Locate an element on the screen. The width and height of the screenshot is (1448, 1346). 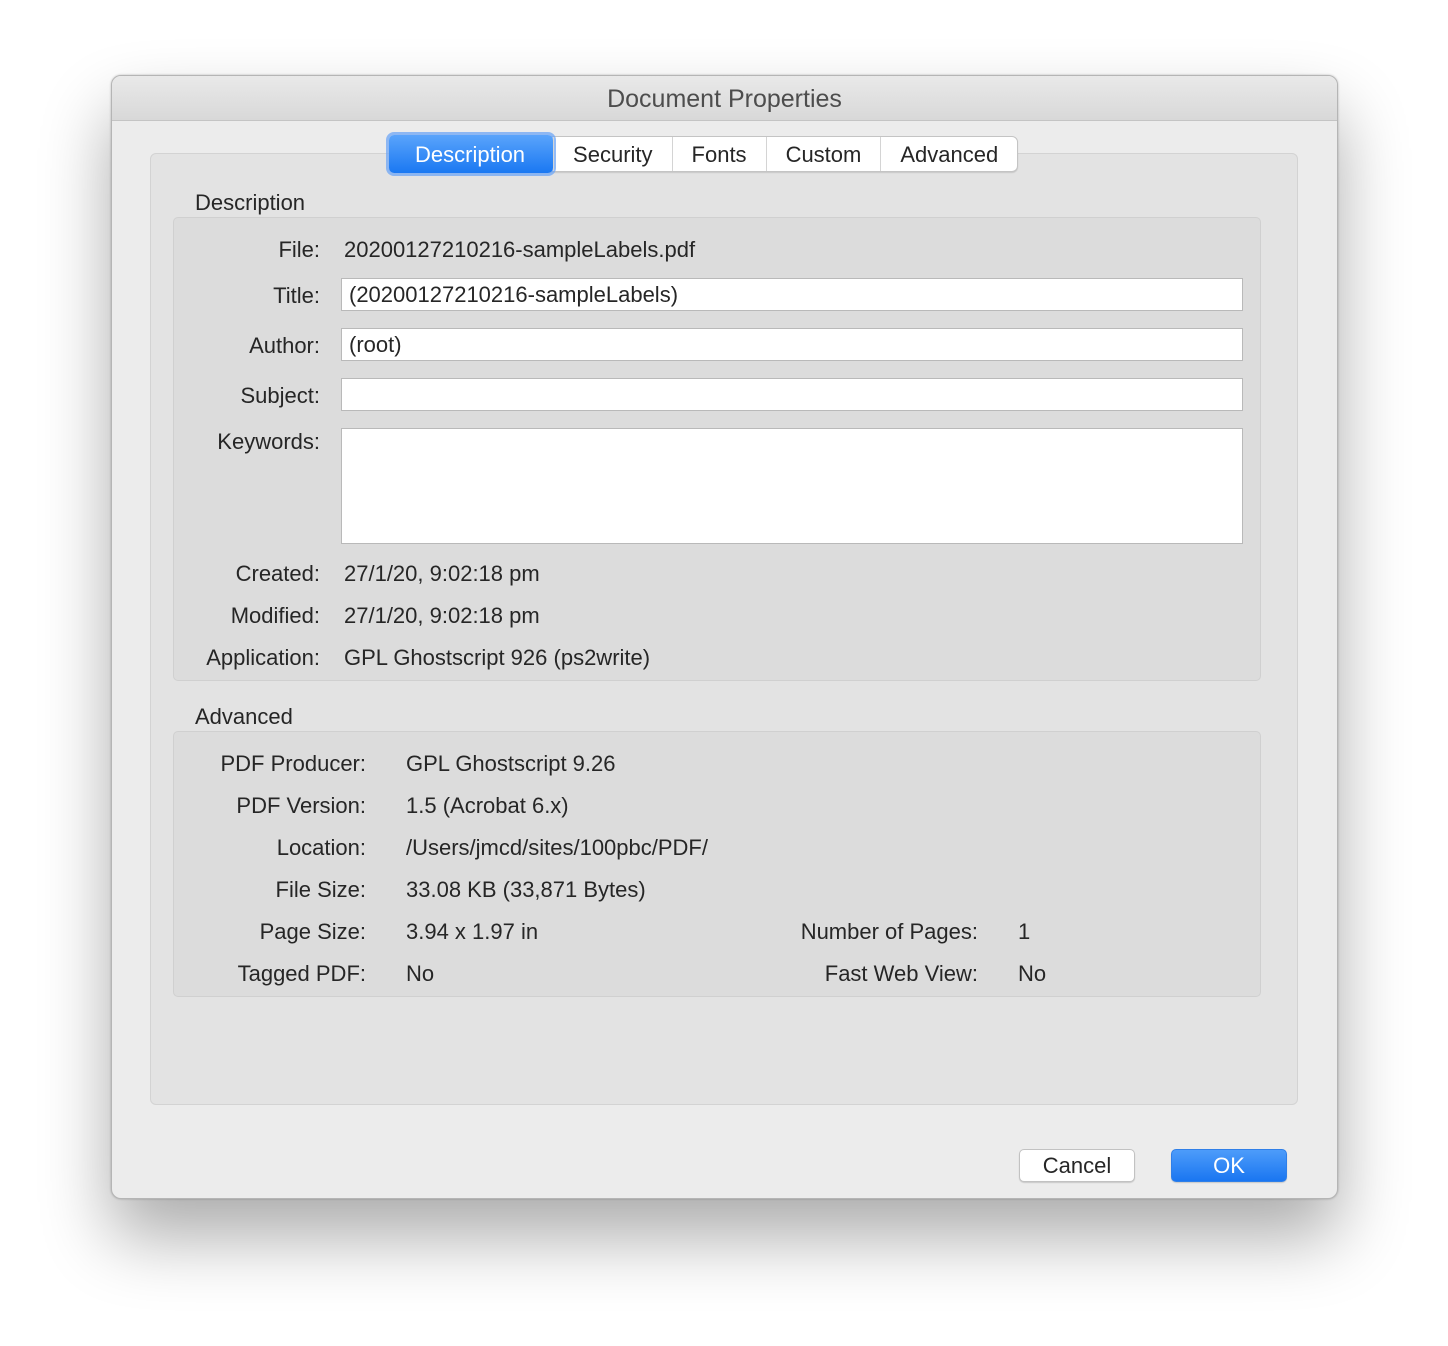
location-label: Location: is located at coordinates (321, 847).